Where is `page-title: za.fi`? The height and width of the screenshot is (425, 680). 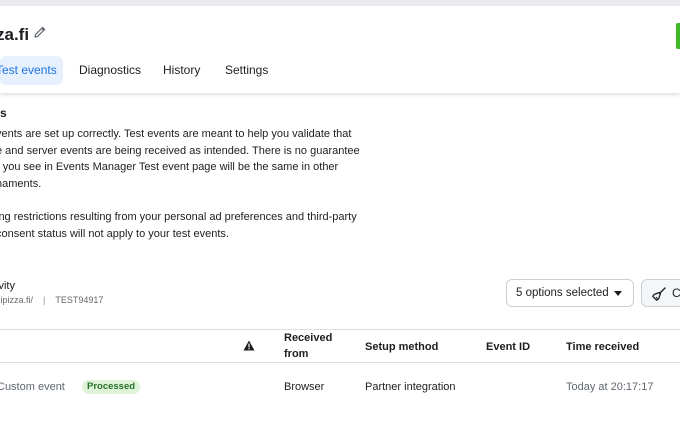 page-title: za.fi is located at coordinates (15, 34).